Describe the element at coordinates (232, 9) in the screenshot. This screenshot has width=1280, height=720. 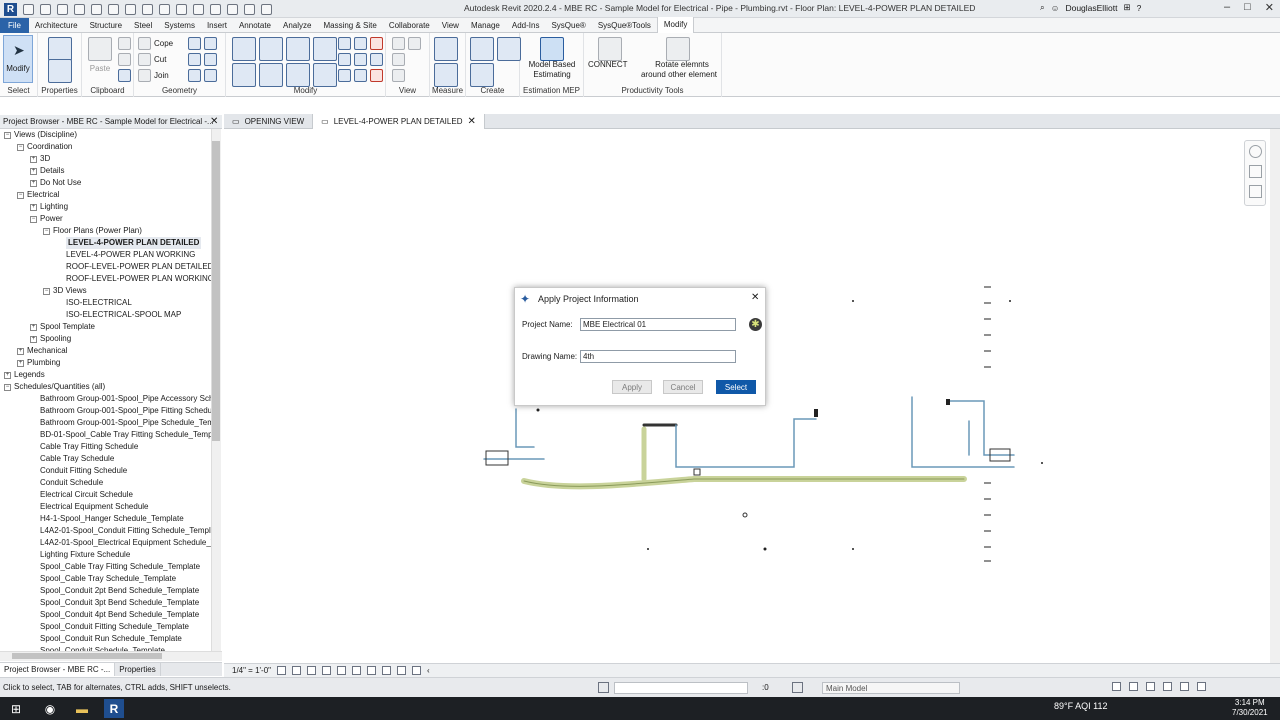
I see `close-hidden-icon` at that location.